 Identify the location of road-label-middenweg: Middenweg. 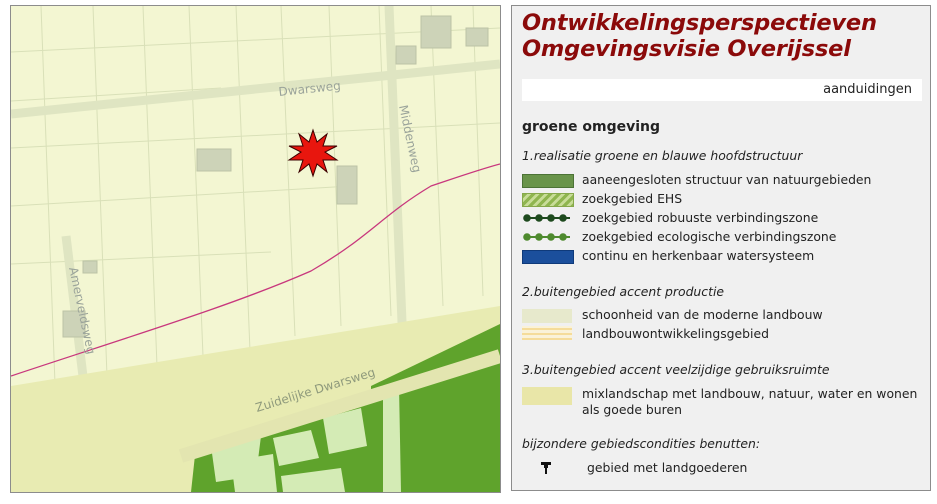
(410, 139).